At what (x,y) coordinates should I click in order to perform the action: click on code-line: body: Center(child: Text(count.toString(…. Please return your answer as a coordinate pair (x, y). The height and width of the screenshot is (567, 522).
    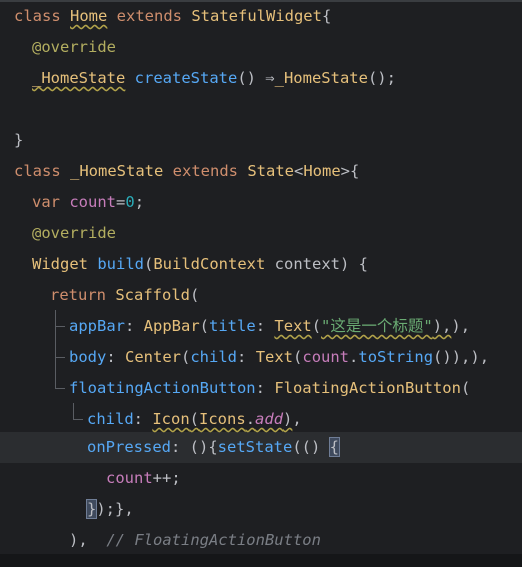
    Looking at the image, I should click on (244, 357).